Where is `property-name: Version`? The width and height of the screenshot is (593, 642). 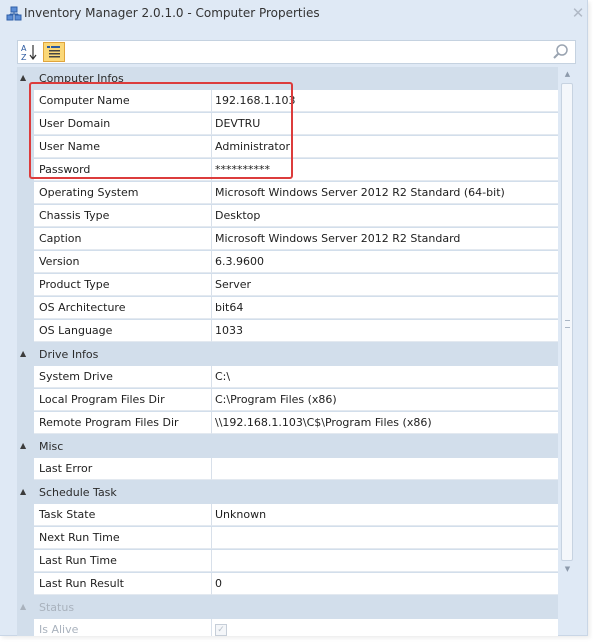 property-name: Version is located at coordinates (123, 262).